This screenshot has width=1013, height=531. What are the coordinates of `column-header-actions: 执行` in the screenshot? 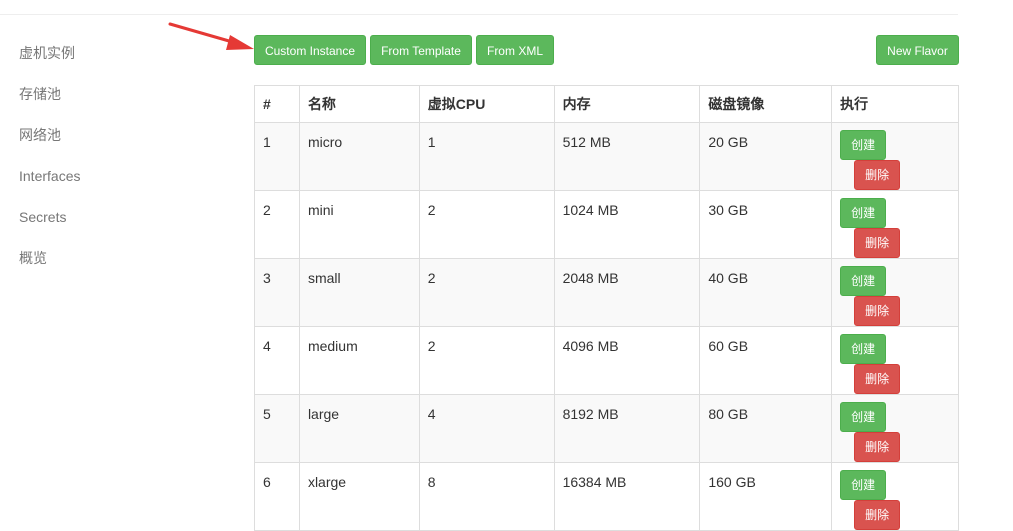 It's located at (895, 104).